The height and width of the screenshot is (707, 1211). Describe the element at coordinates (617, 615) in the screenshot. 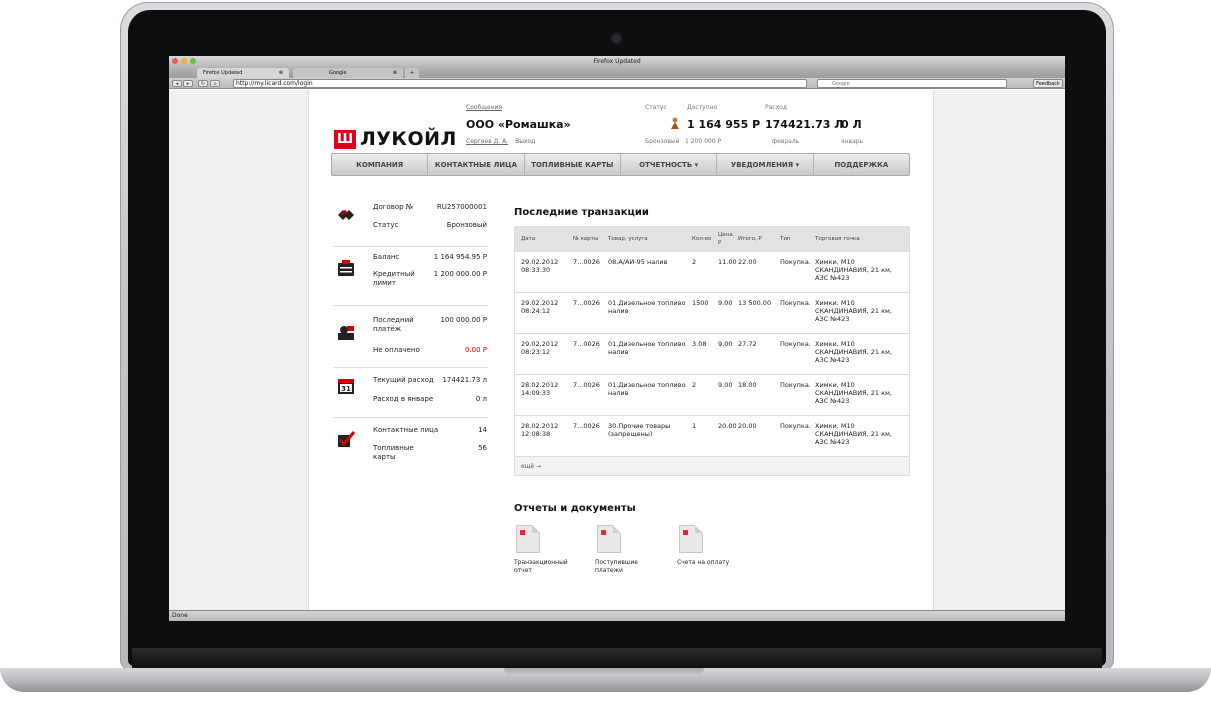

I see `status-bar: Done` at that location.